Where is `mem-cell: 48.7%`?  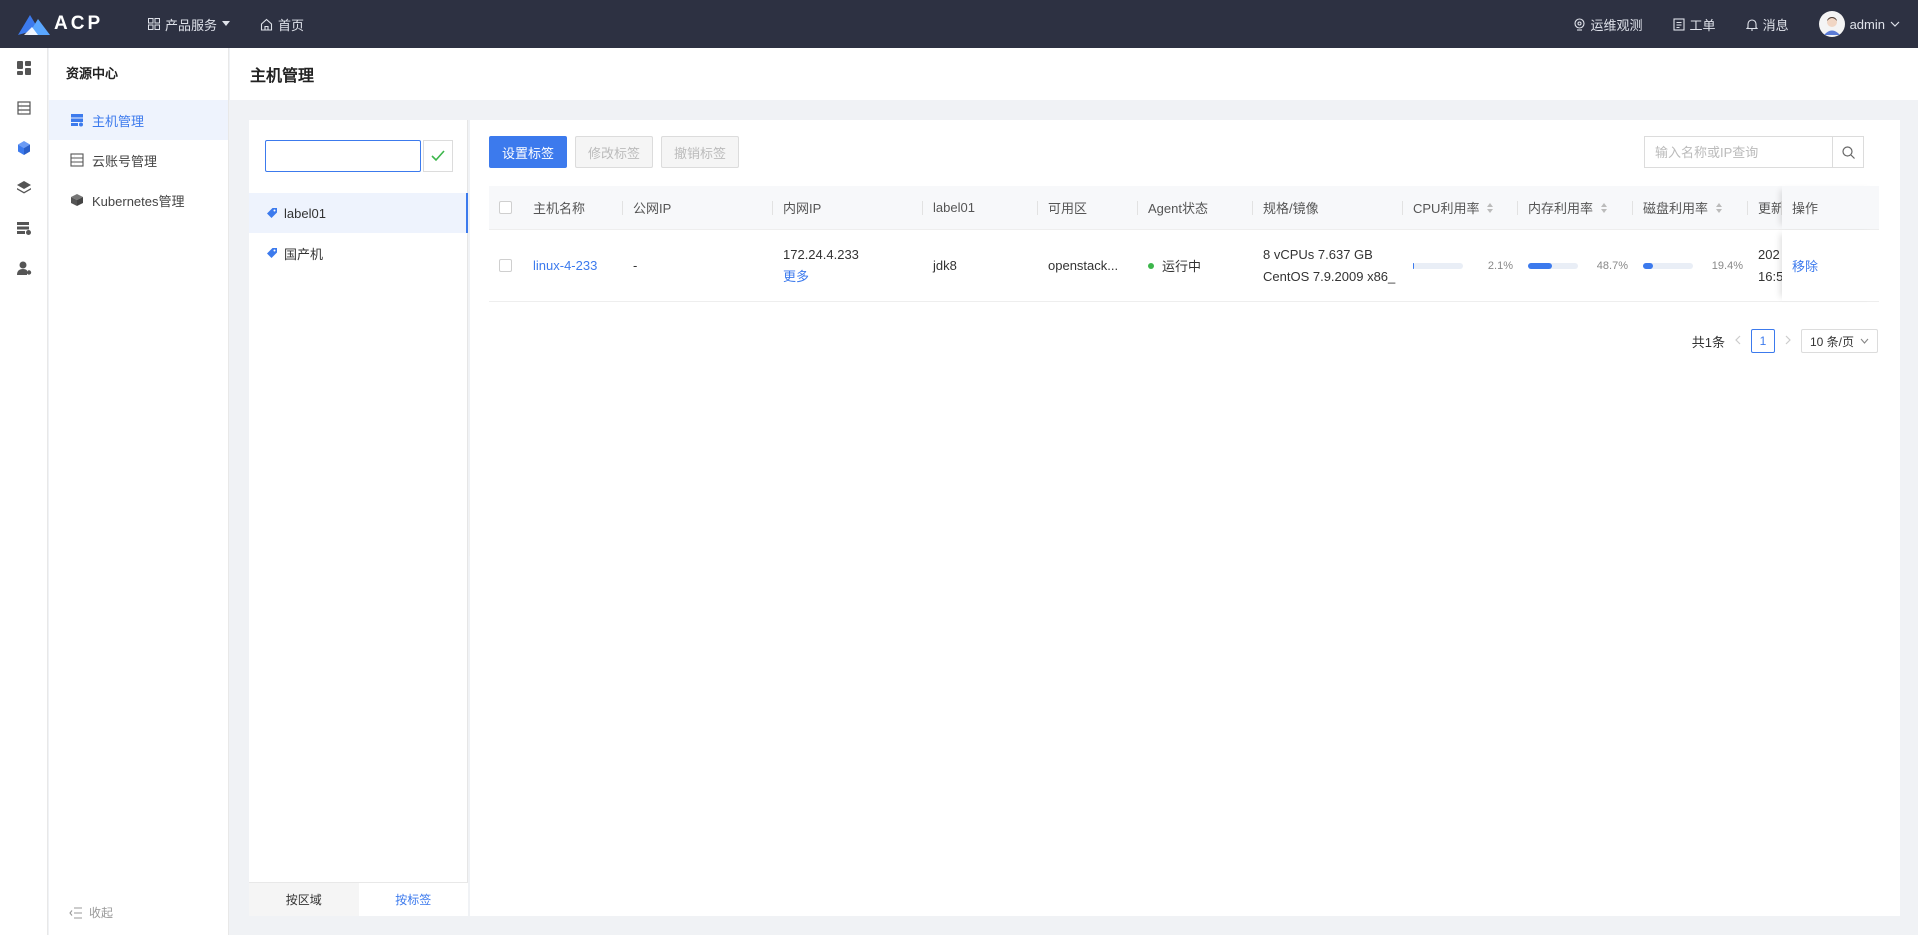 mem-cell: 48.7% is located at coordinates (1575, 265).